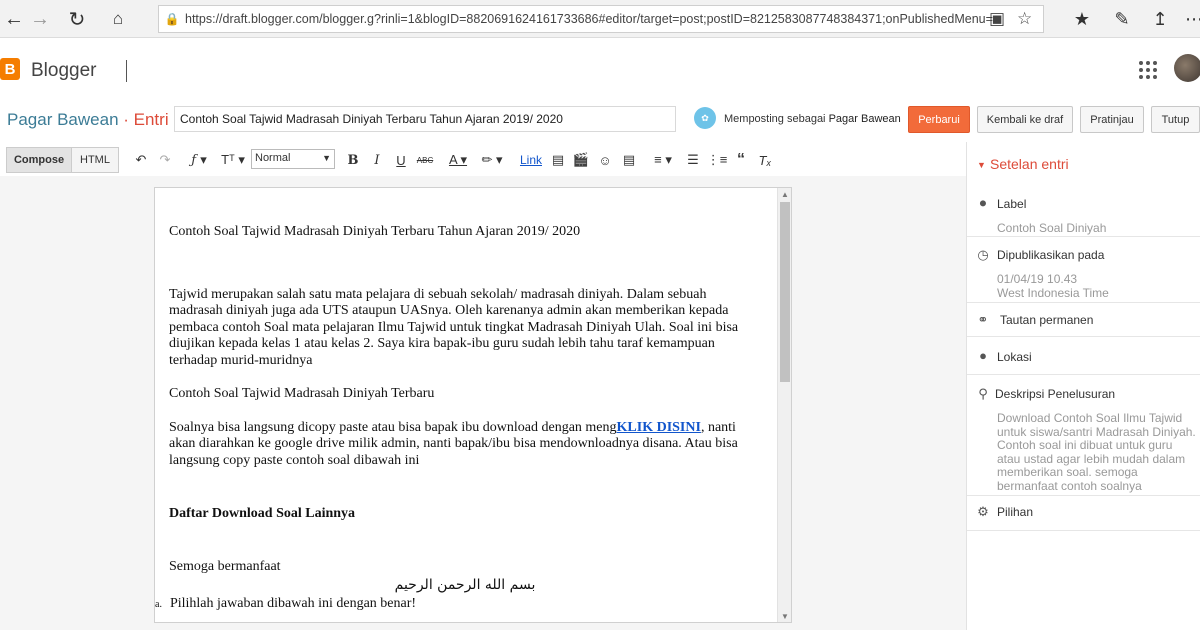 This screenshot has height=630, width=1200. I want to click on published-date: 01/04/19 10.43, so click(1037, 279).